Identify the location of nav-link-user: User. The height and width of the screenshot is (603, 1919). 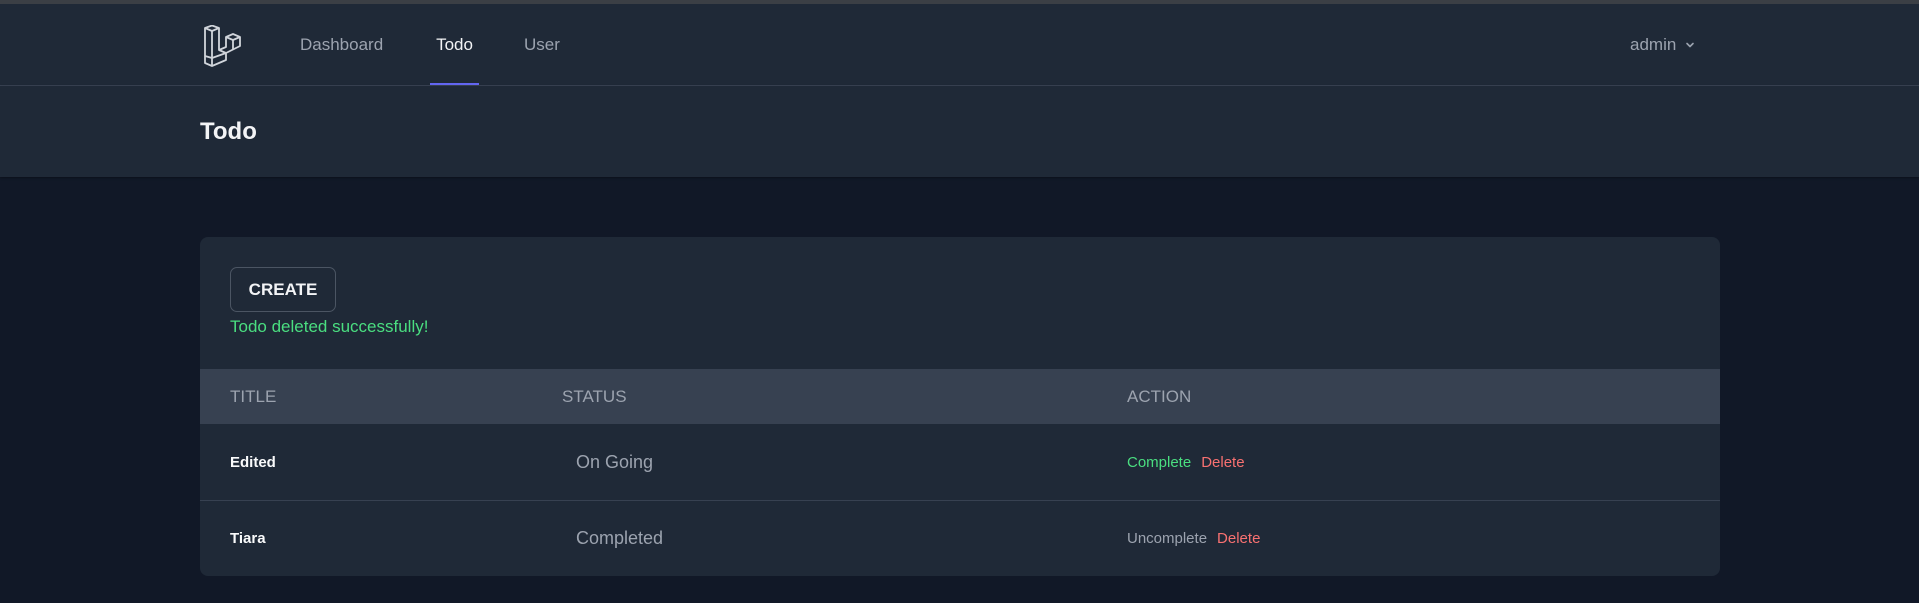
(542, 44).